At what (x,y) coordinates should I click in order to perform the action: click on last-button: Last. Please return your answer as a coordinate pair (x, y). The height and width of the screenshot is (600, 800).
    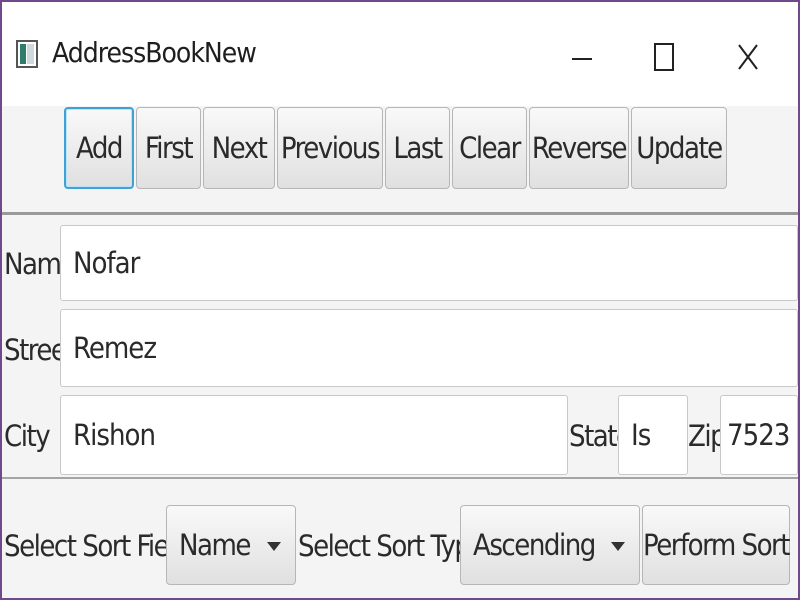
    Looking at the image, I should click on (417, 148).